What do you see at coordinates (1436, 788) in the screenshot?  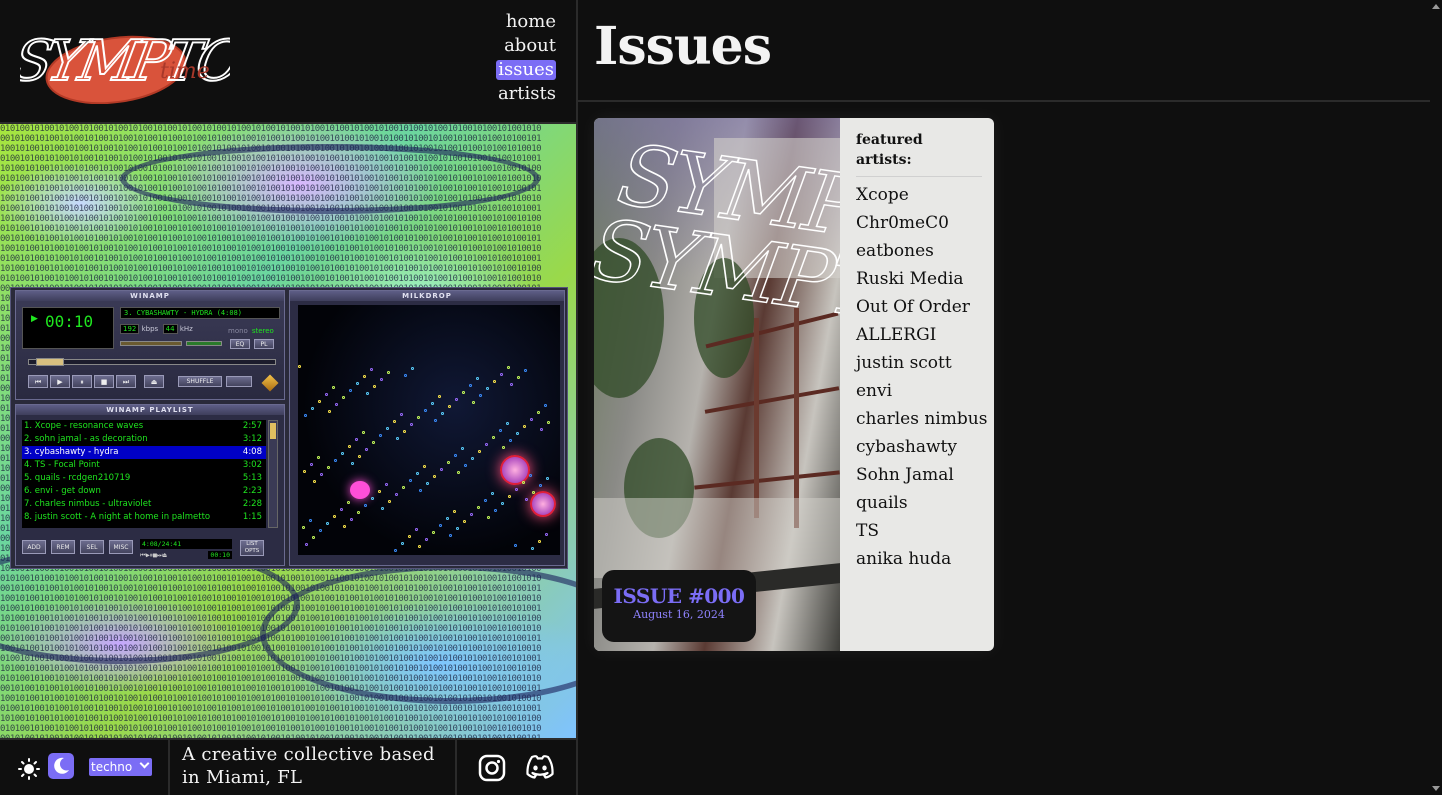 I see `scroll-down-icon` at bounding box center [1436, 788].